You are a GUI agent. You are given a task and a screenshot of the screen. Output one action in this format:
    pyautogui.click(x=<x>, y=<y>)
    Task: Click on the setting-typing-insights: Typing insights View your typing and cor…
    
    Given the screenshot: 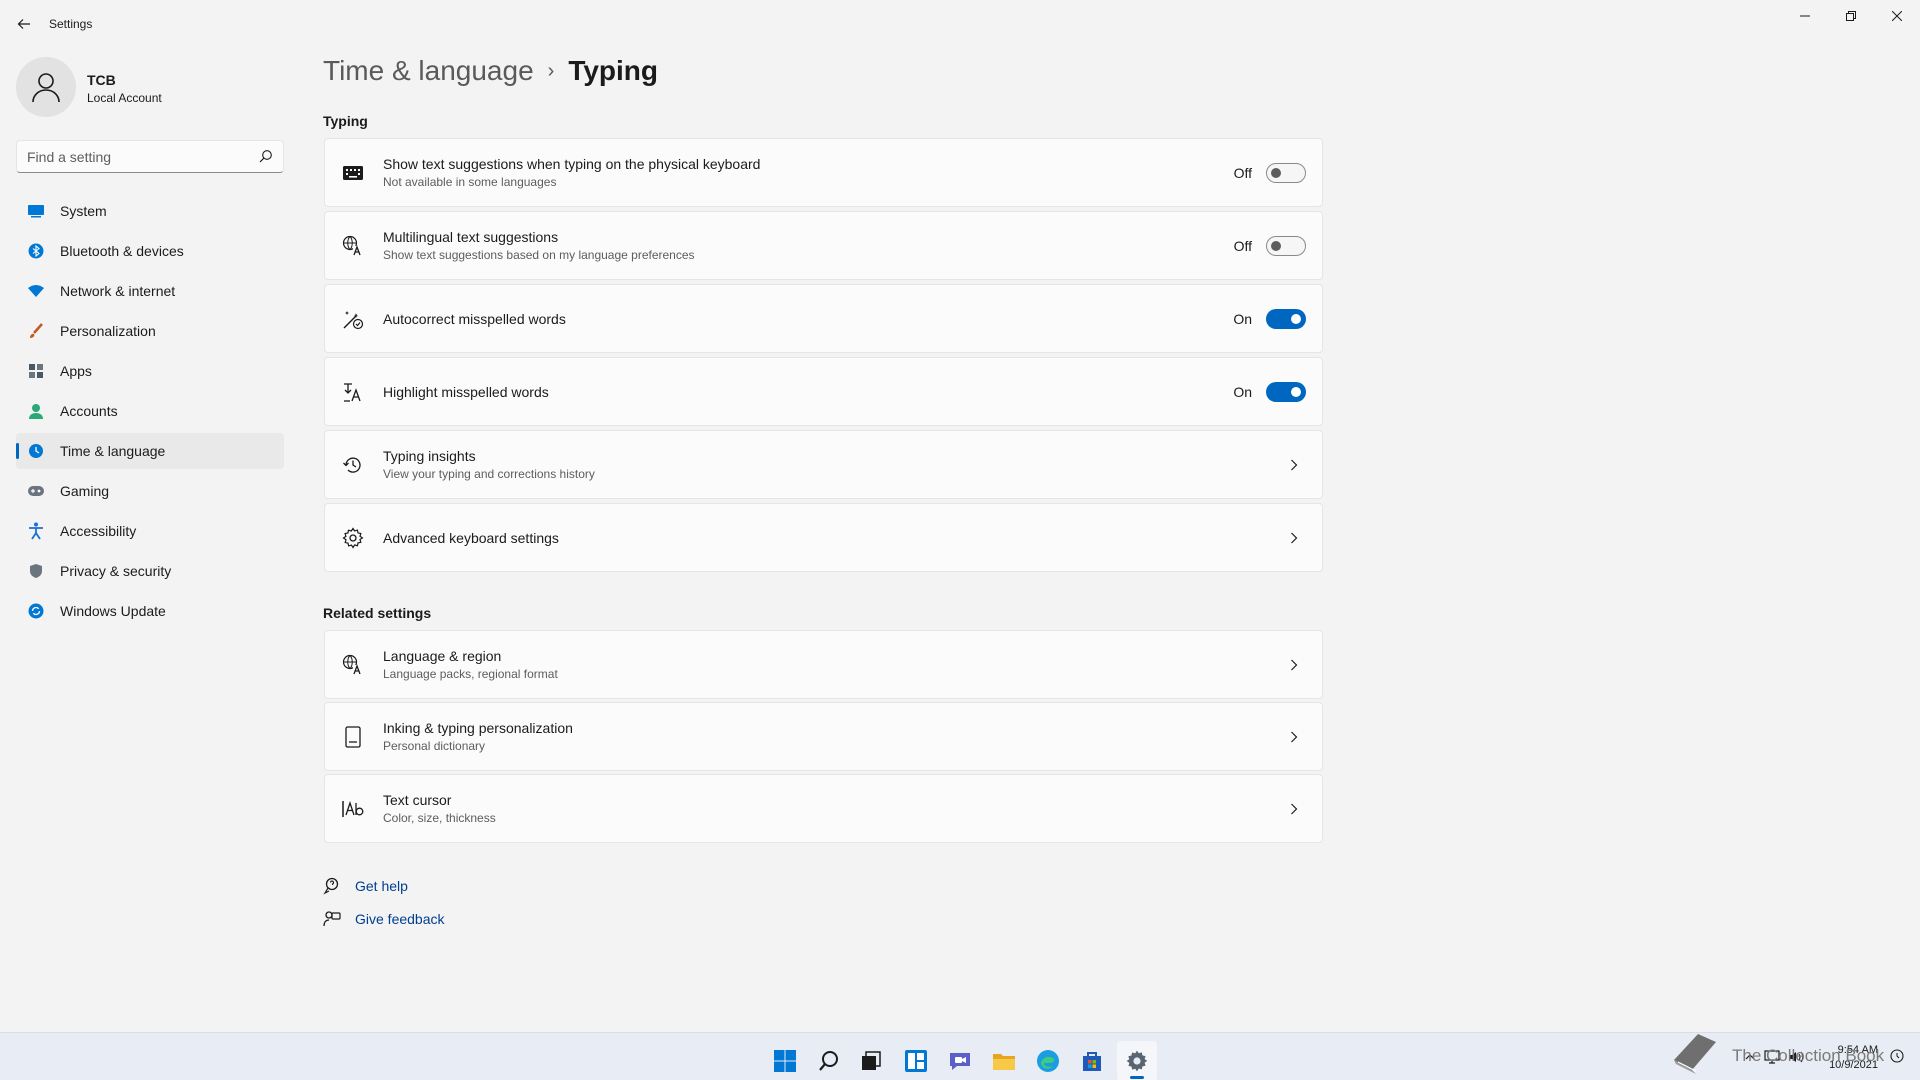 What is the action you would take?
    pyautogui.click(x=823, y=464)
    